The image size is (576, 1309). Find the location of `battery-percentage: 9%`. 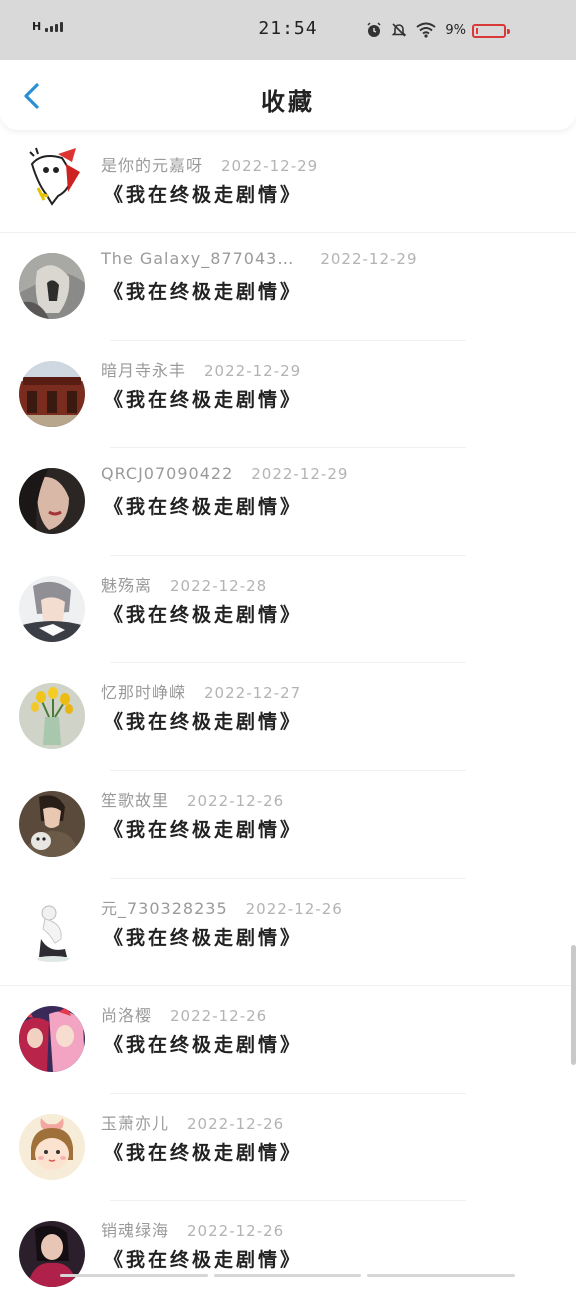

battery-percentage: 9% is located at coordinates (455, 30).